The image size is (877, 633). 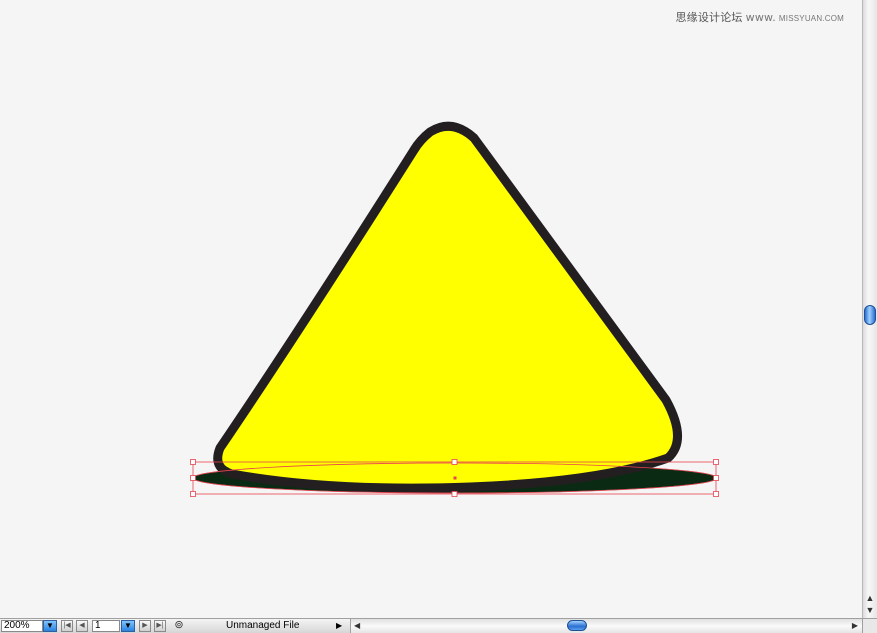 What do you see at coordinates (357, 625) in the screenshot?
I see `scroll-left-arrow-icon: ◀` at bounding box center [357, 625].